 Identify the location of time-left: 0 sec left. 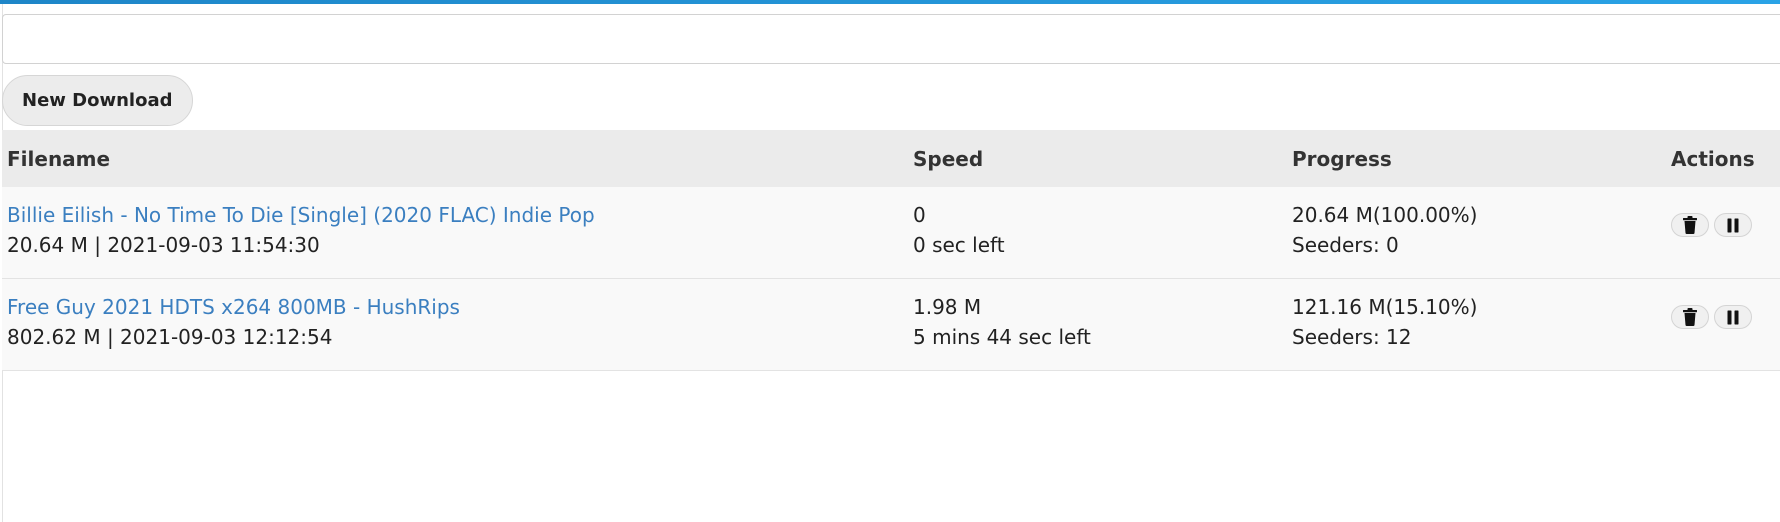
(959, 245).